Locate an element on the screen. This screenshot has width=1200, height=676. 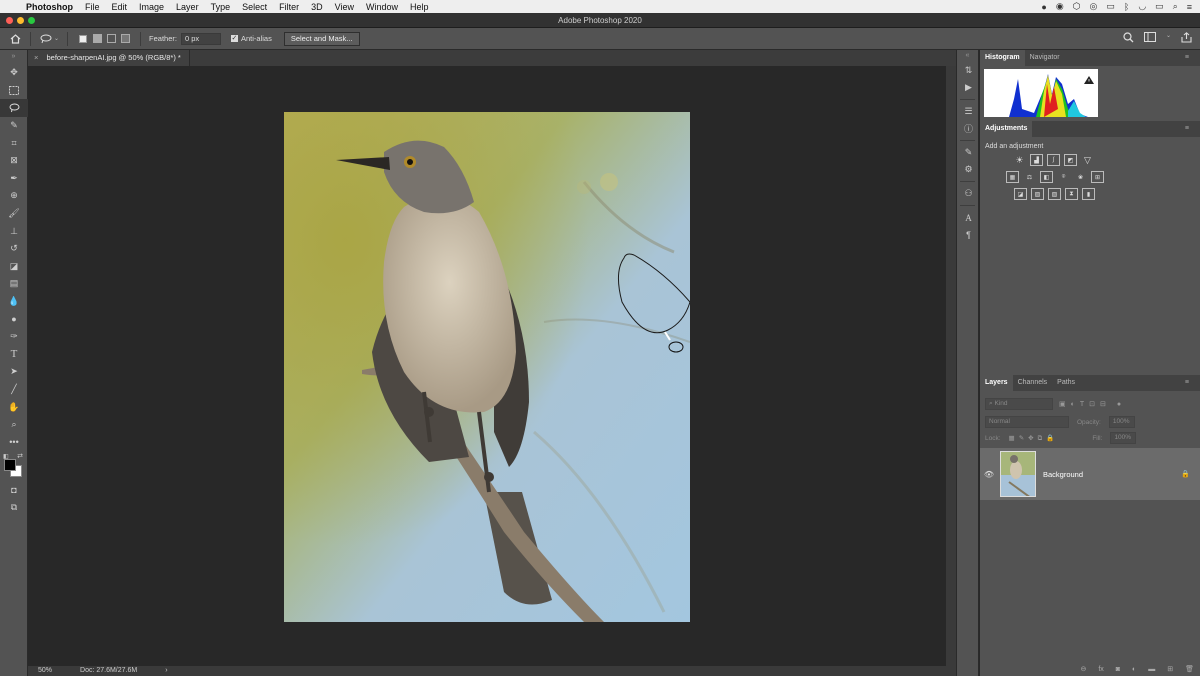
new-group-icon: ▬ is located at coordinates (1151, 669).